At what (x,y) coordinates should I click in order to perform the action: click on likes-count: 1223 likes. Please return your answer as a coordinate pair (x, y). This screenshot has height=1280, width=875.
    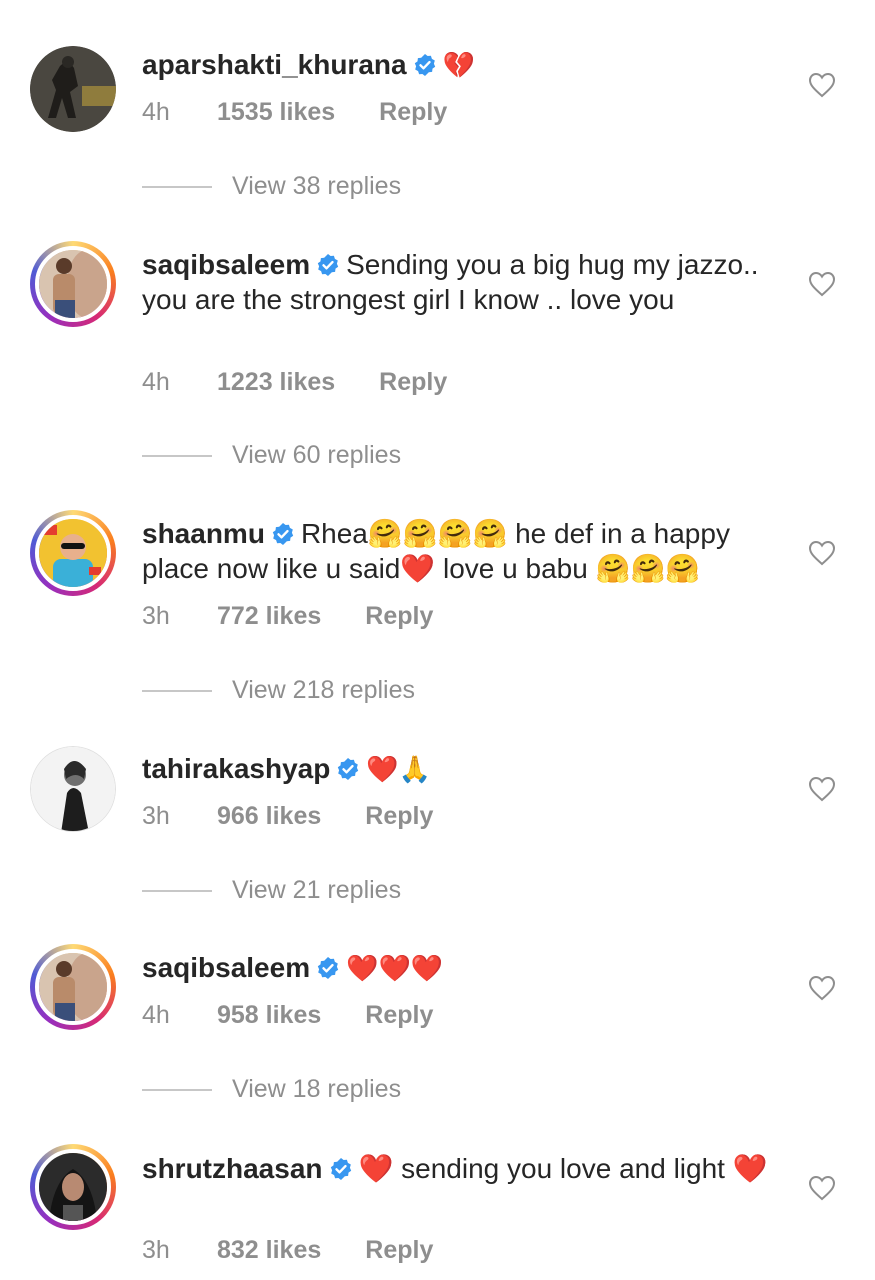
    Looking at the image, I should click on (276, 382).